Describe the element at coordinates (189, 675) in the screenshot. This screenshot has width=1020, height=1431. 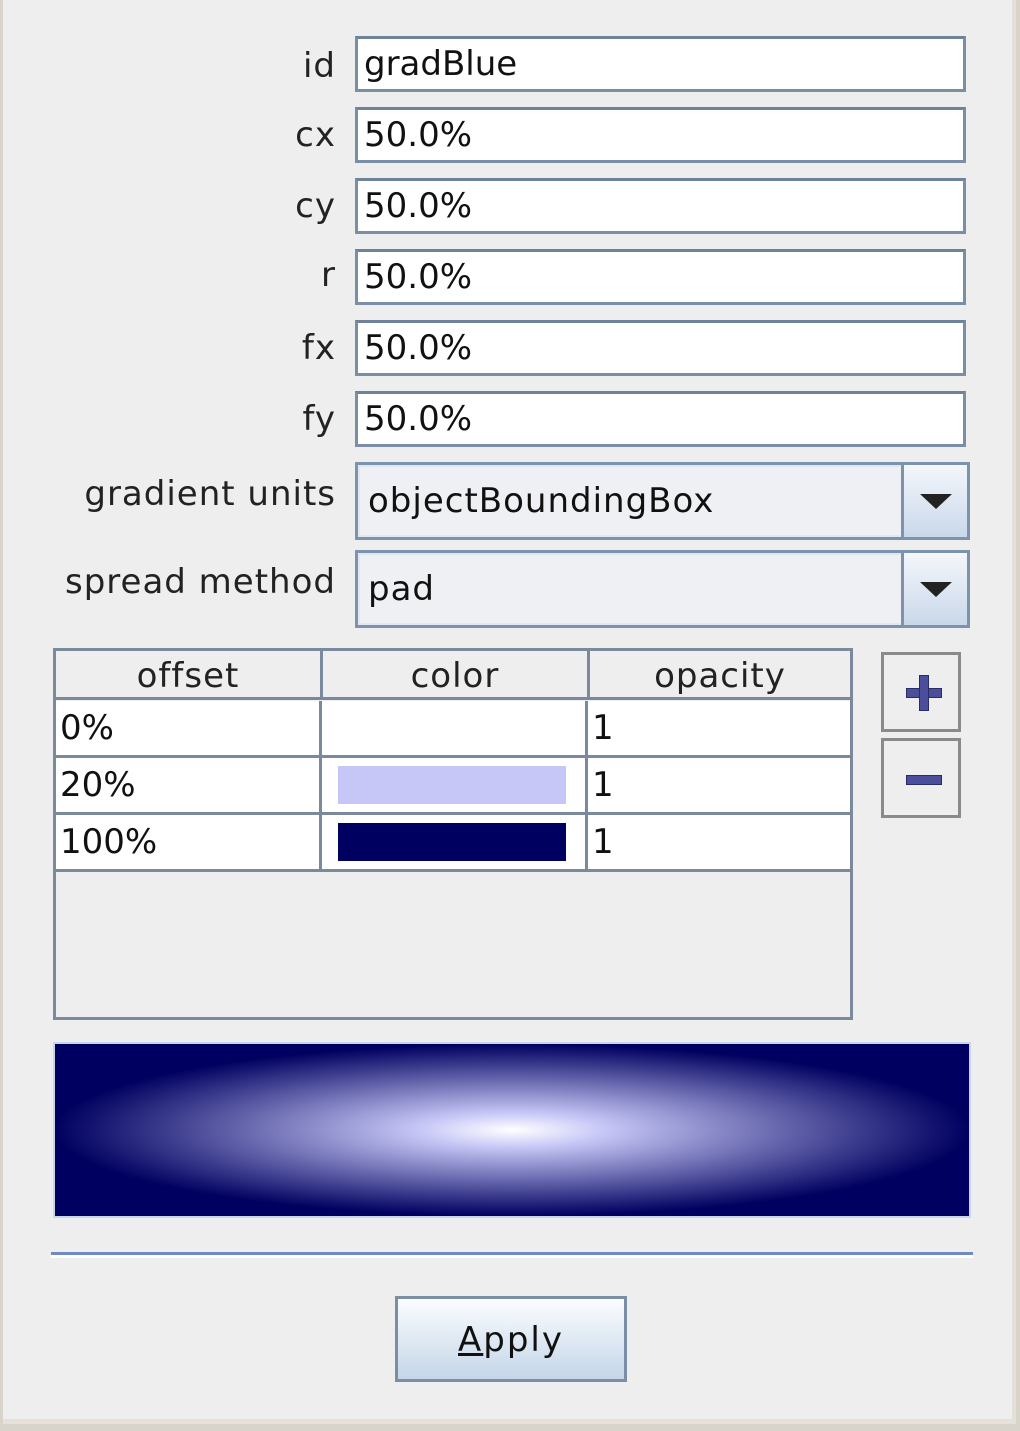
I see `column-header-offset: offset` at that location.